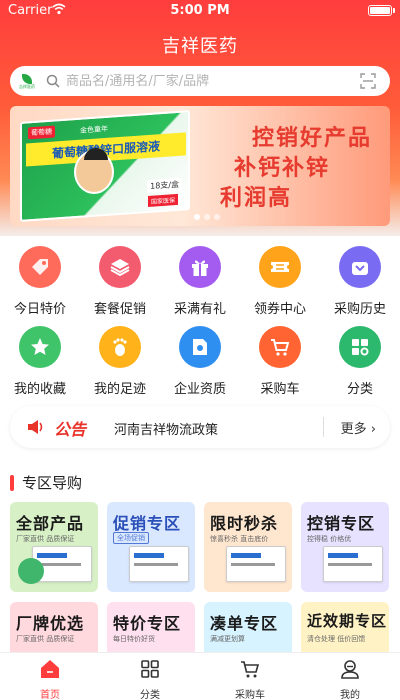  What do you see at coordinates (50, 623) in the screenshot?
I see `card-title: 厂牌优选` at bounding box center [50, 623].